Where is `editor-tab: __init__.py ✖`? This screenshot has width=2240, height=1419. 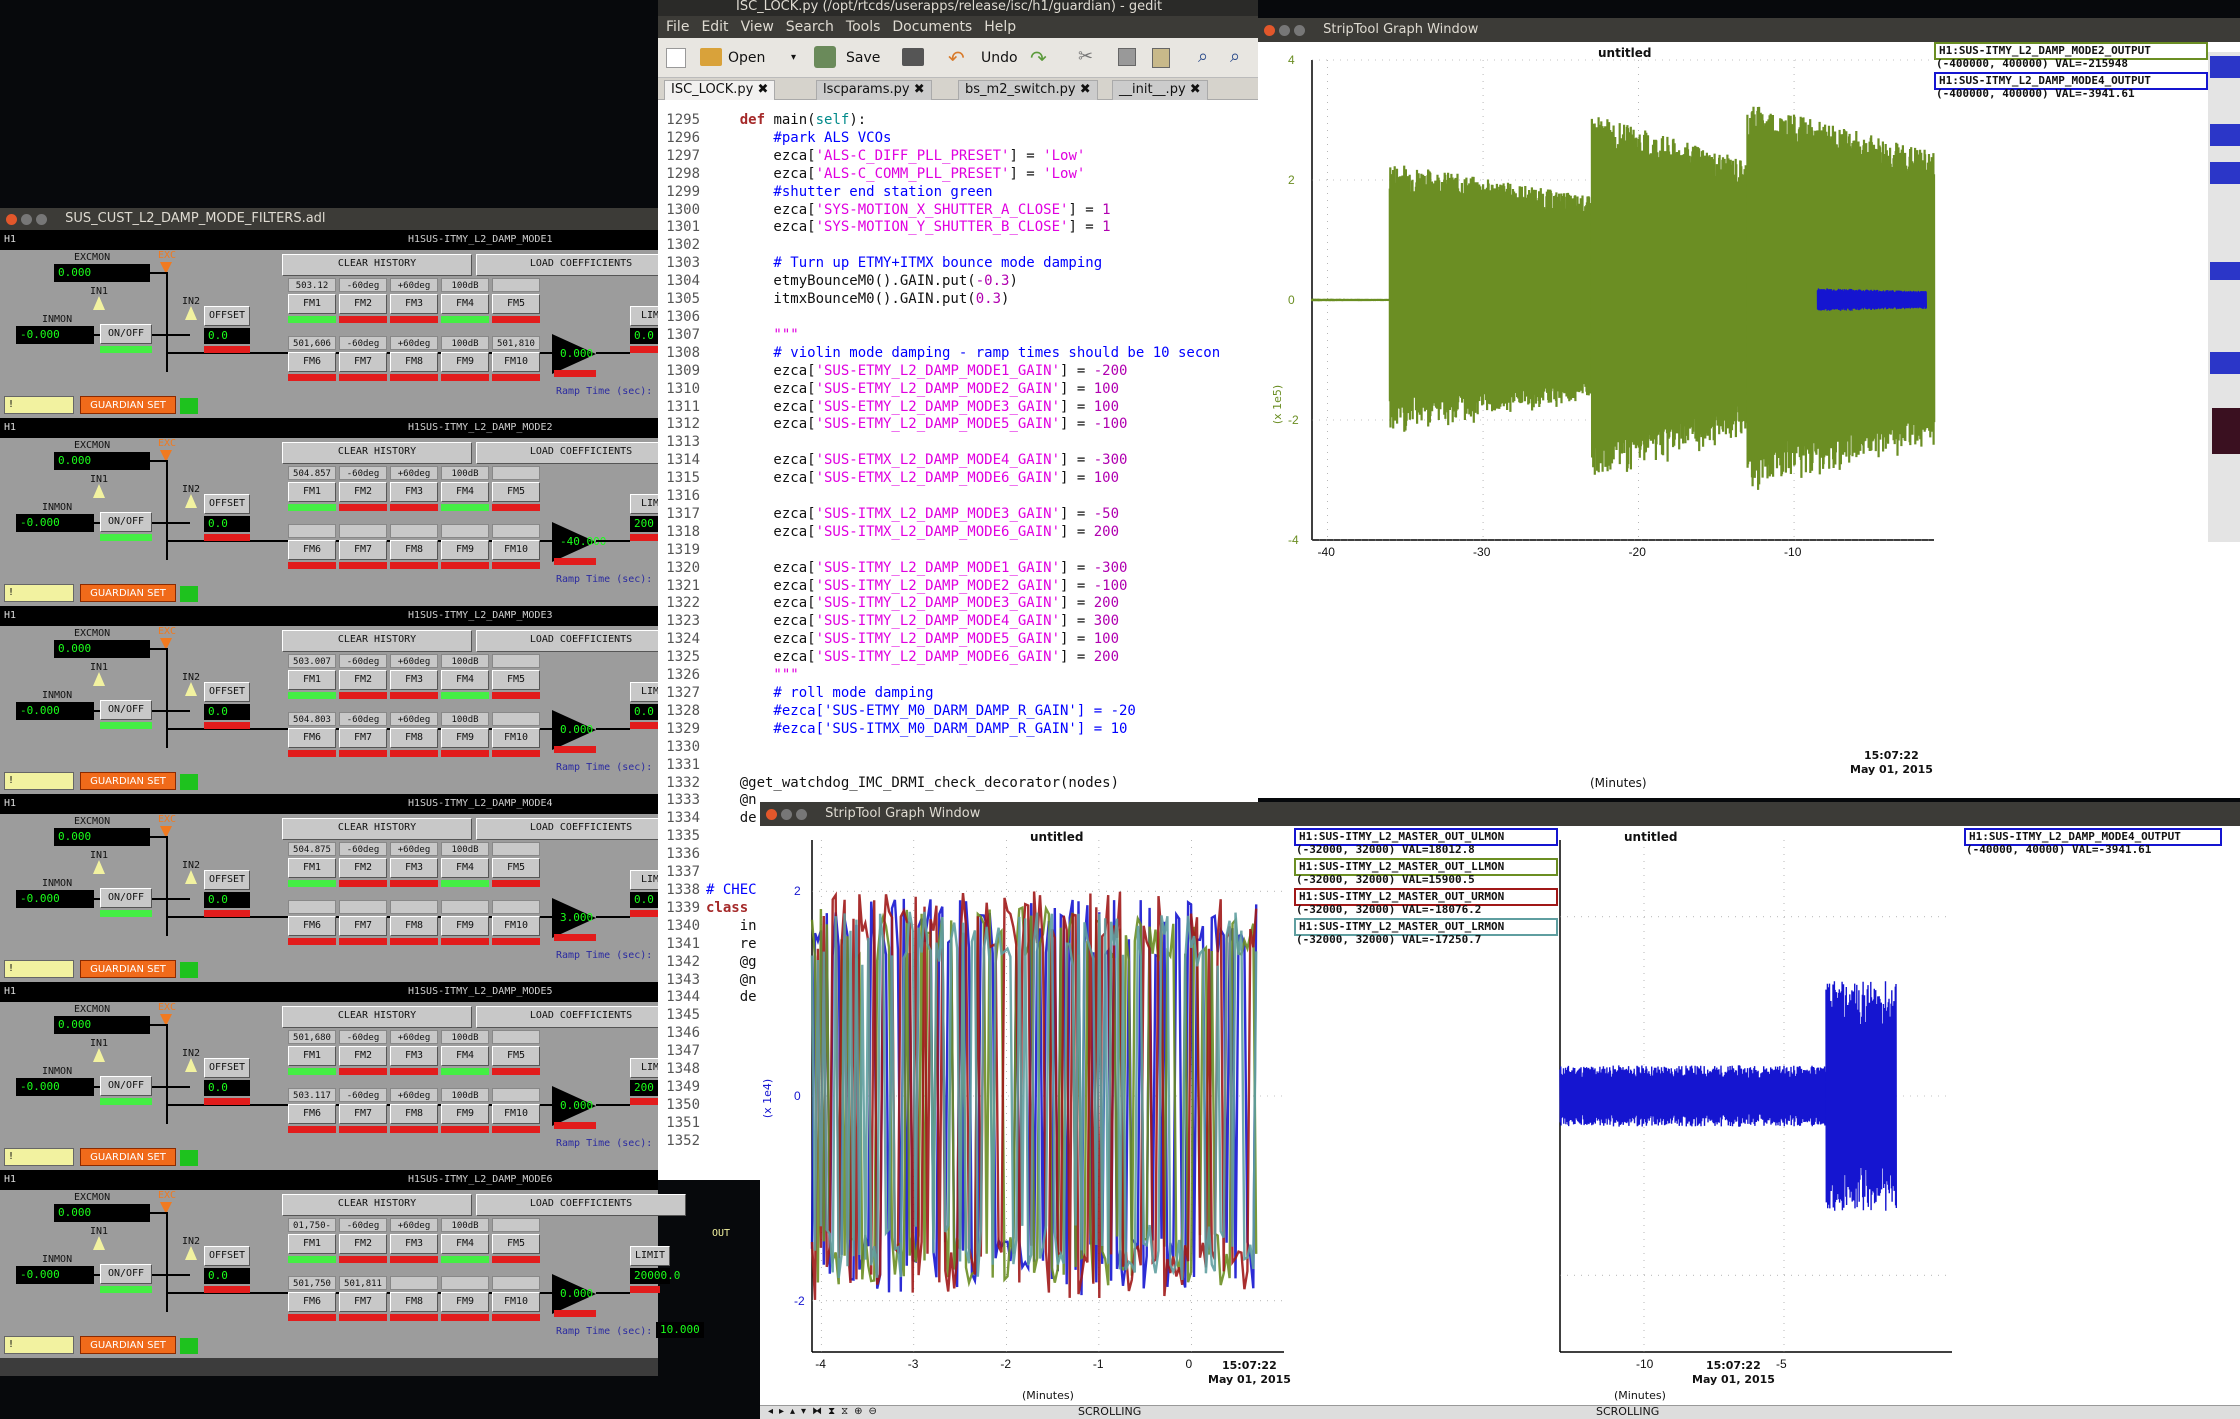 editor-tab: __init__.py ✖ is located at coordinates (1160, 90).